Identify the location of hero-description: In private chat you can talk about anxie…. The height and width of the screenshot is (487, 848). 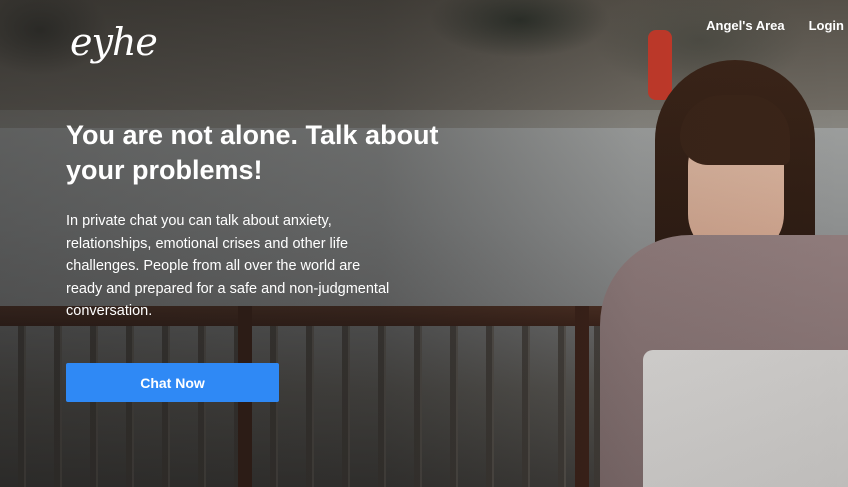
(228, 266).